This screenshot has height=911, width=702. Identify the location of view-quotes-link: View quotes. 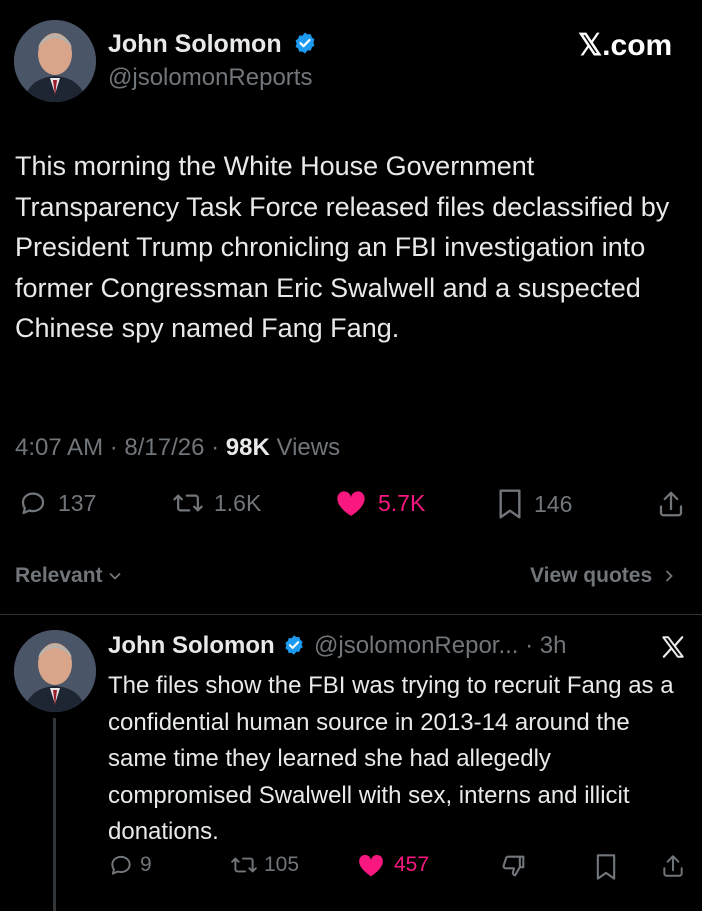
(603, 576).